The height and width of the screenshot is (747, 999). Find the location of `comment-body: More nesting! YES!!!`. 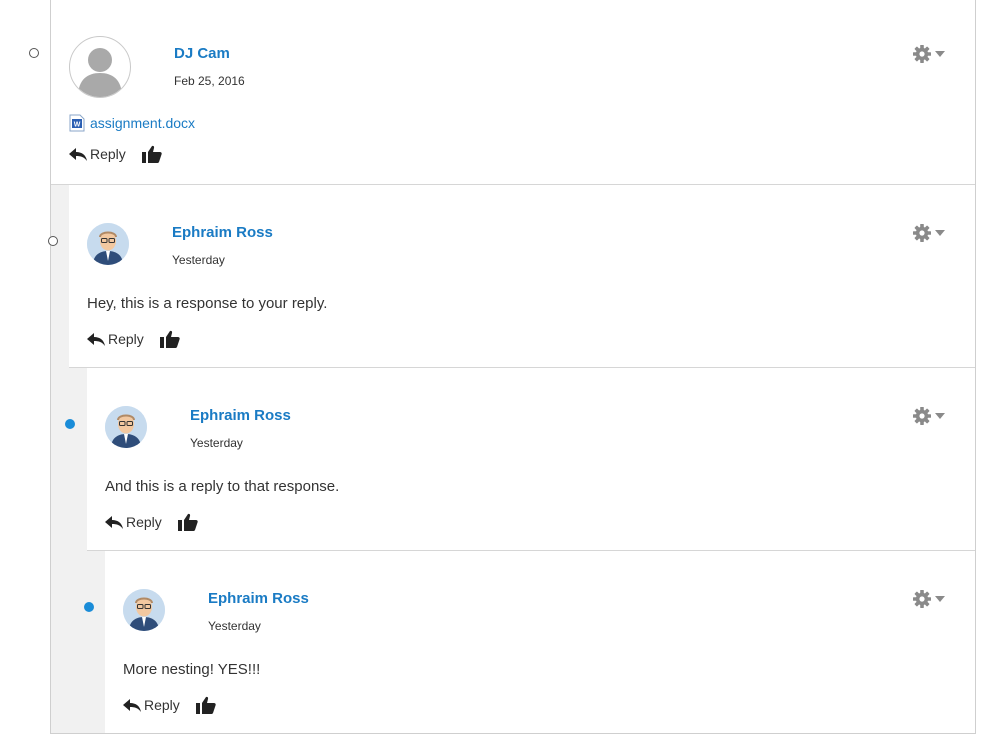

comment-body: More nesting! YES!!! is located at coordinates (192, 669).